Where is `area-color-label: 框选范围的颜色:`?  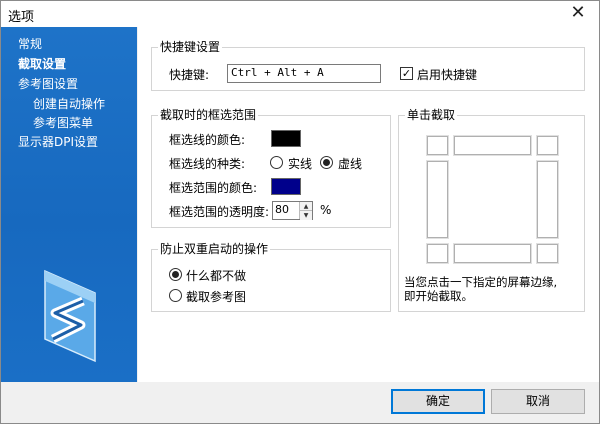 area-color-label: 框选范围的颜色: is located at coordinates (213, 188).